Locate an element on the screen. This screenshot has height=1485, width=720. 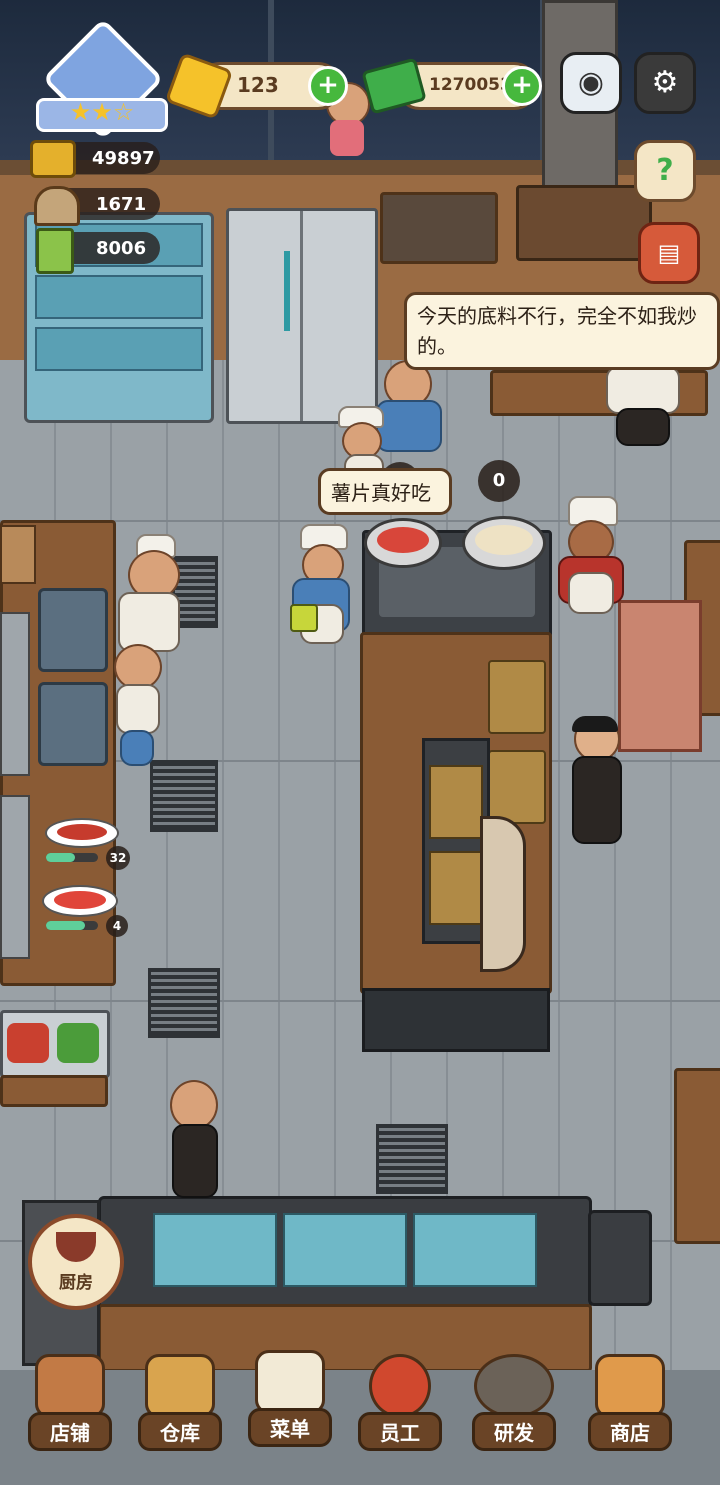
chef-speech-bubble: 薯片真好吃 is located at coordinates (385, 491).